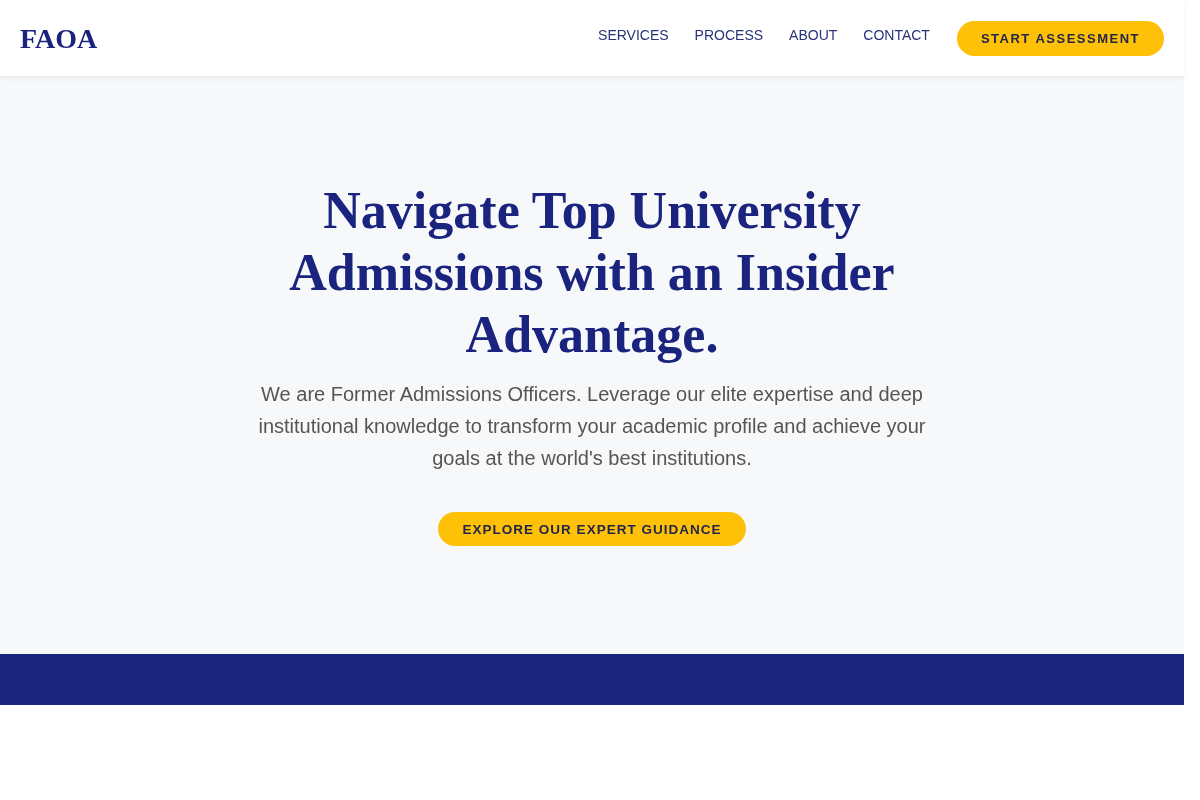  Describe the element at coordinates (729, 35) in the screenshot. I see `nav-link: PROCESS` at that location.